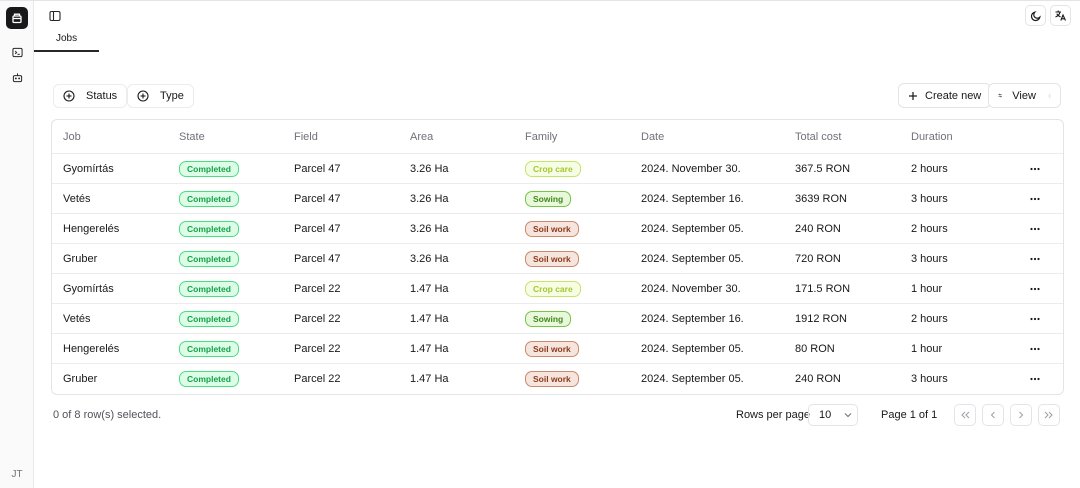 This screenshot has height=488, width=1080. I want to click on job-name: Gyomírtás, so click(88, 168).